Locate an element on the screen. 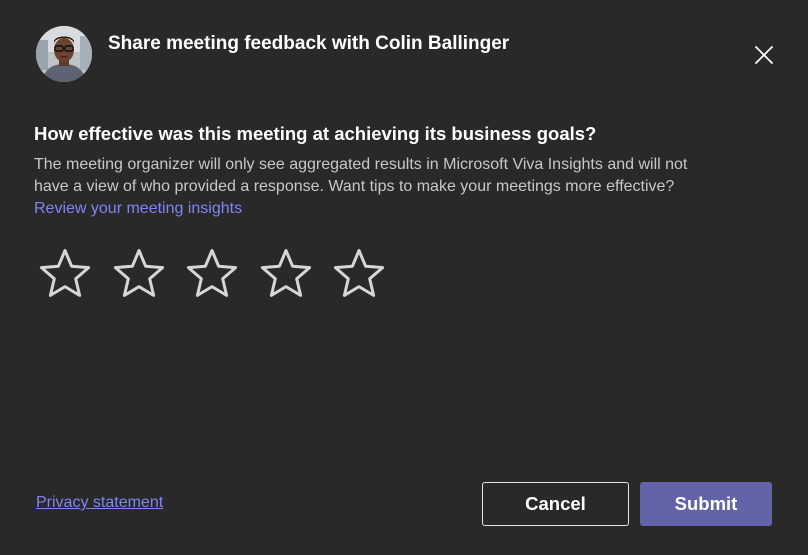 This screenshot has height=555, width=808. star-3-button is located at coordinates (212, 274).